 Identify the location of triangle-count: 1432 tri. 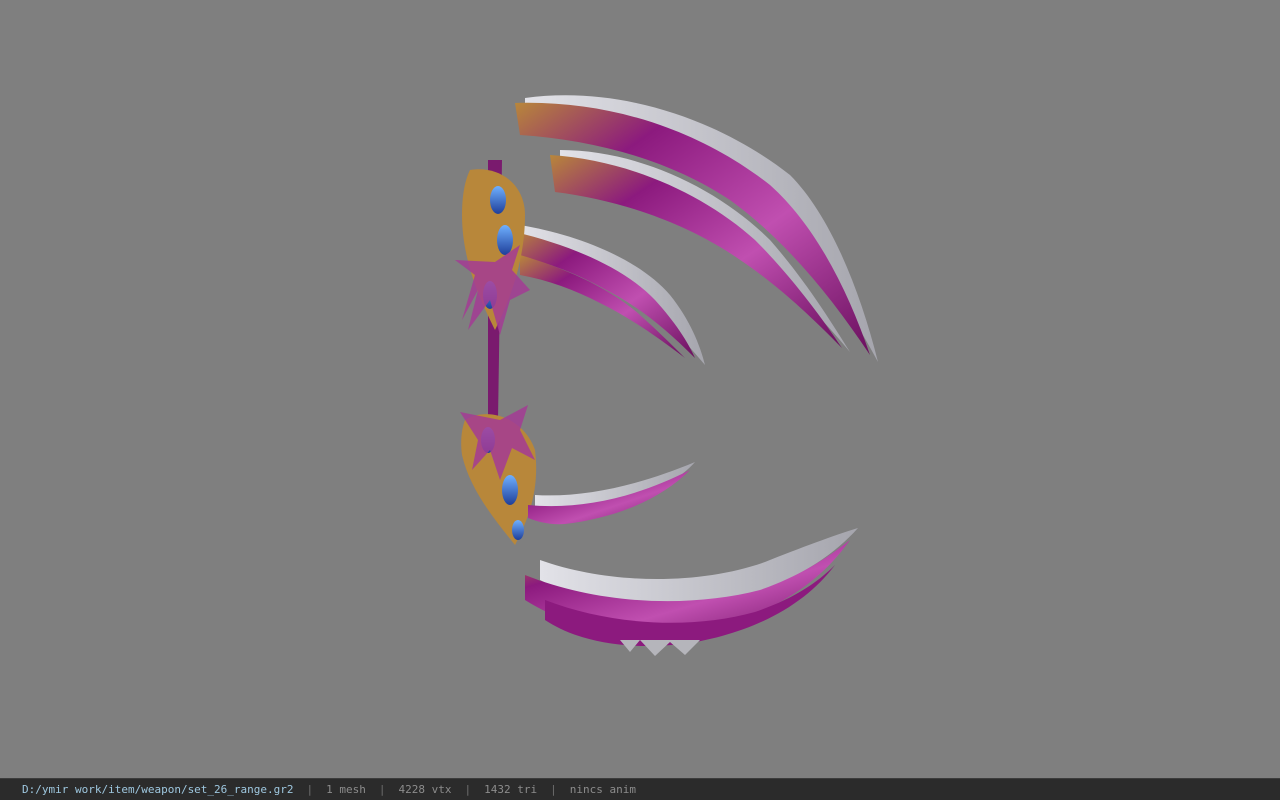
(511, 789).